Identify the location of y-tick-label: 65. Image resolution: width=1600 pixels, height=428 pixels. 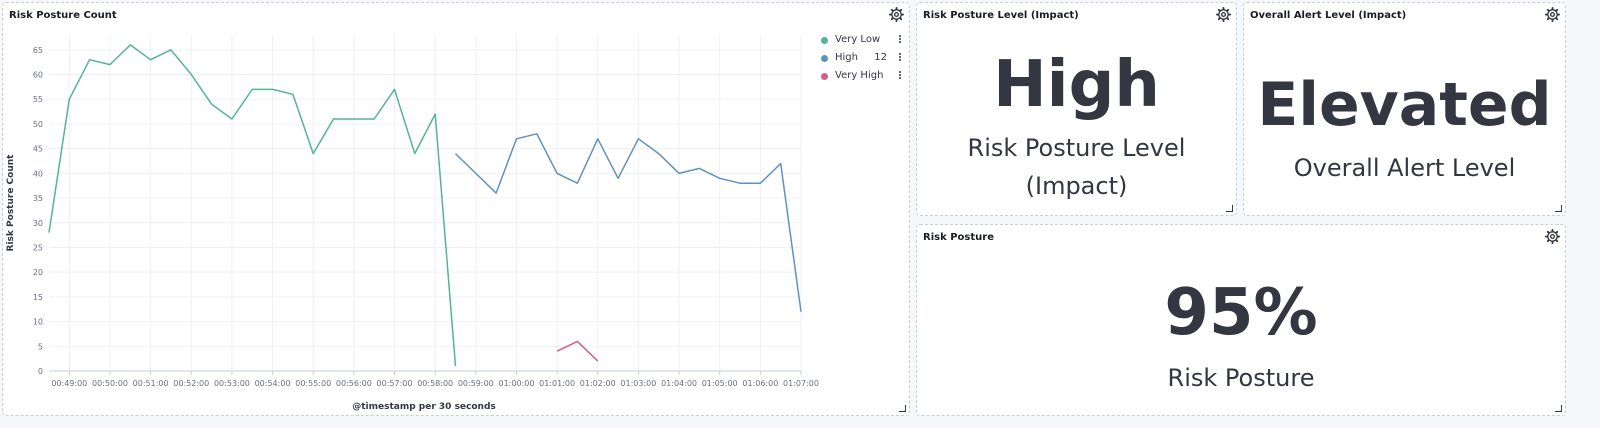
(38, 50).